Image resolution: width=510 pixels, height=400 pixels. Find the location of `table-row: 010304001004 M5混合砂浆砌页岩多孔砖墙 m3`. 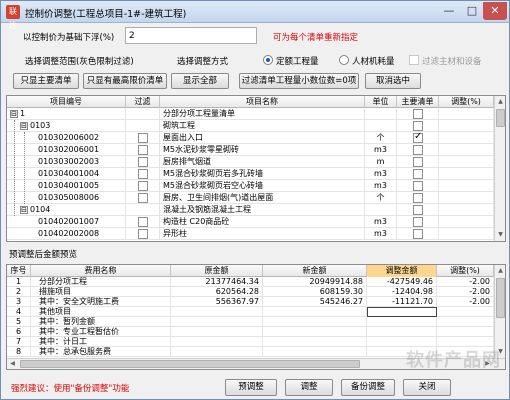

table-row: 010304001004 M5混合砂浆砌页岩多孔砖墙 m3 is located at coordinates (250, 174).